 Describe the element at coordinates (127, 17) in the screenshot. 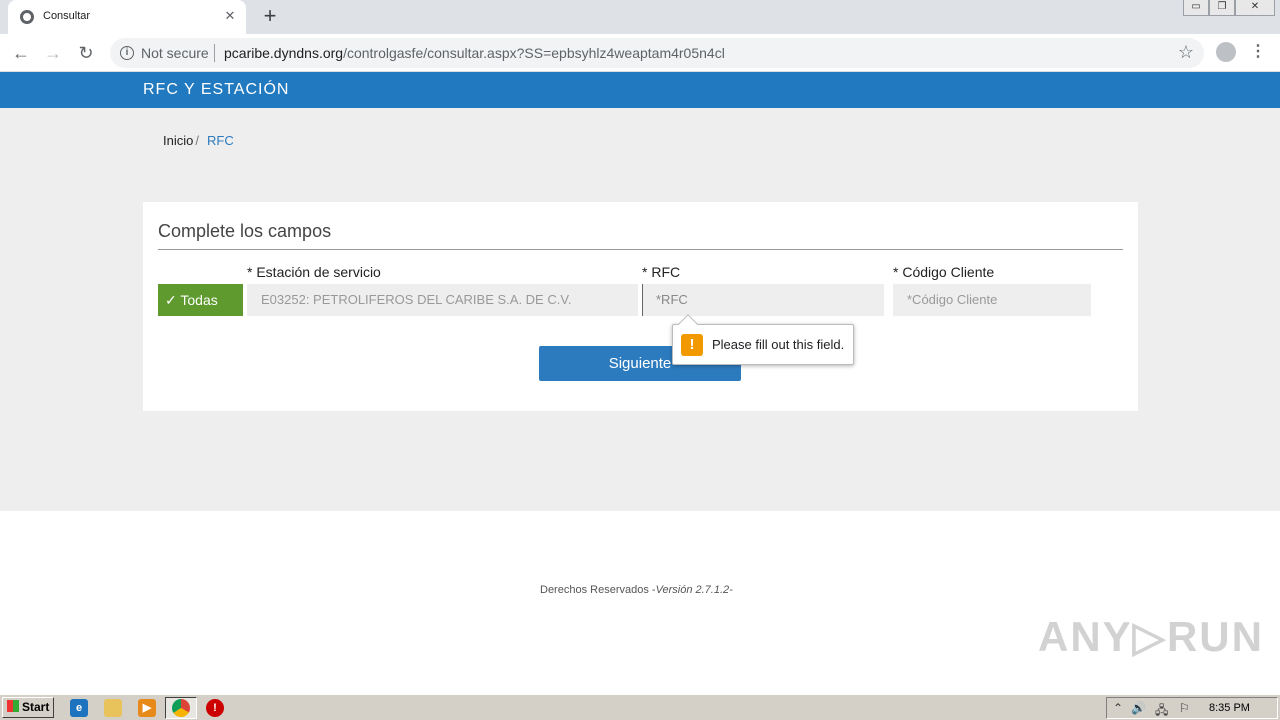

I see `browser-tab: Consultar ✕` at that location.